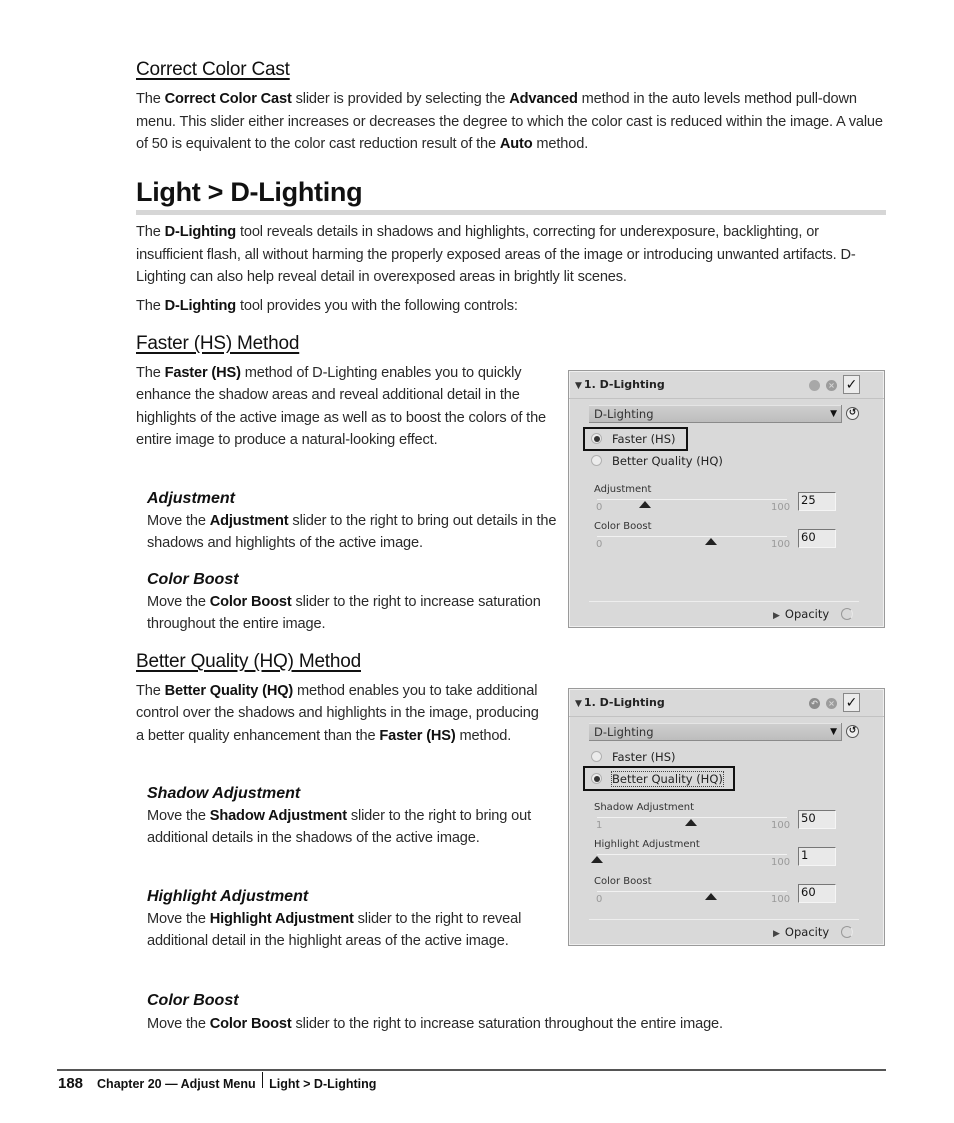 Image resolution: width=954 pixels, height=1123 pixels. I want to click on slider-min-shadow: 1, so click(599, 825).